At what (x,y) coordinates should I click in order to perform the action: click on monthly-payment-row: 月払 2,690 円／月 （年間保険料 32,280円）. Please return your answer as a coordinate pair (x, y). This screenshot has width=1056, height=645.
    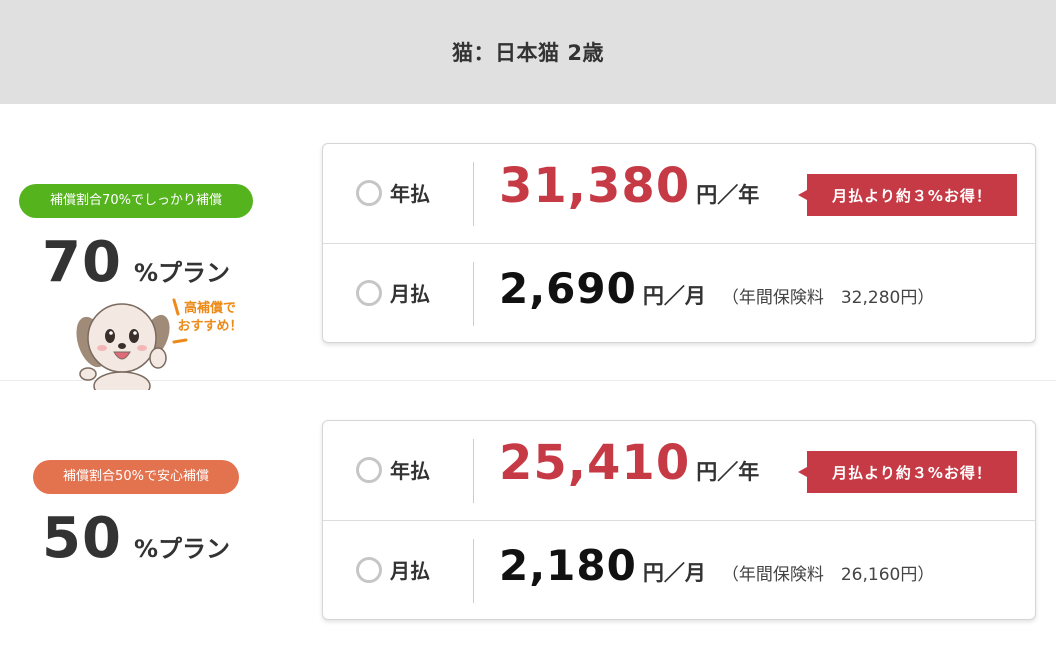
    Looking at the image, I should click on (679, 294).